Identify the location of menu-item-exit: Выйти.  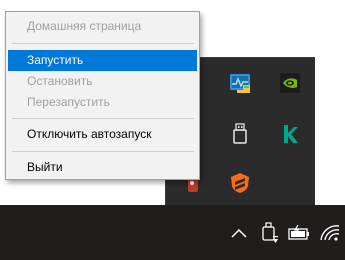
(102, 167).